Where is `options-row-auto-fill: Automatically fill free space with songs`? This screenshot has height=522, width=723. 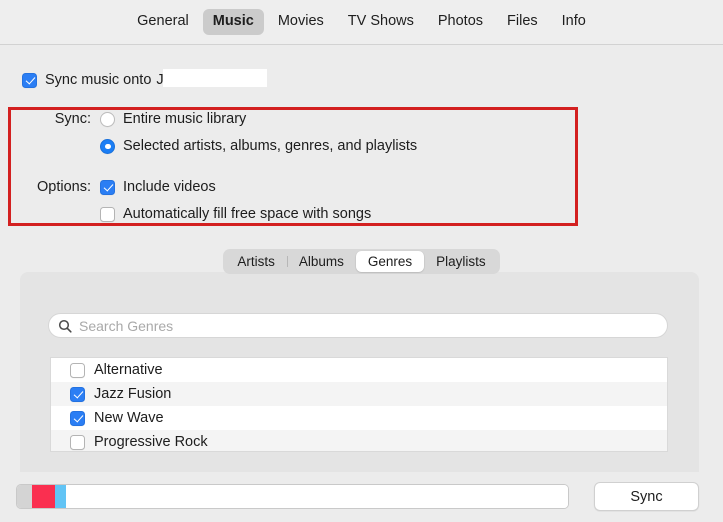
options-row-auto-fill: Automatically fill free space with songs is located at coordinates (361, 214).